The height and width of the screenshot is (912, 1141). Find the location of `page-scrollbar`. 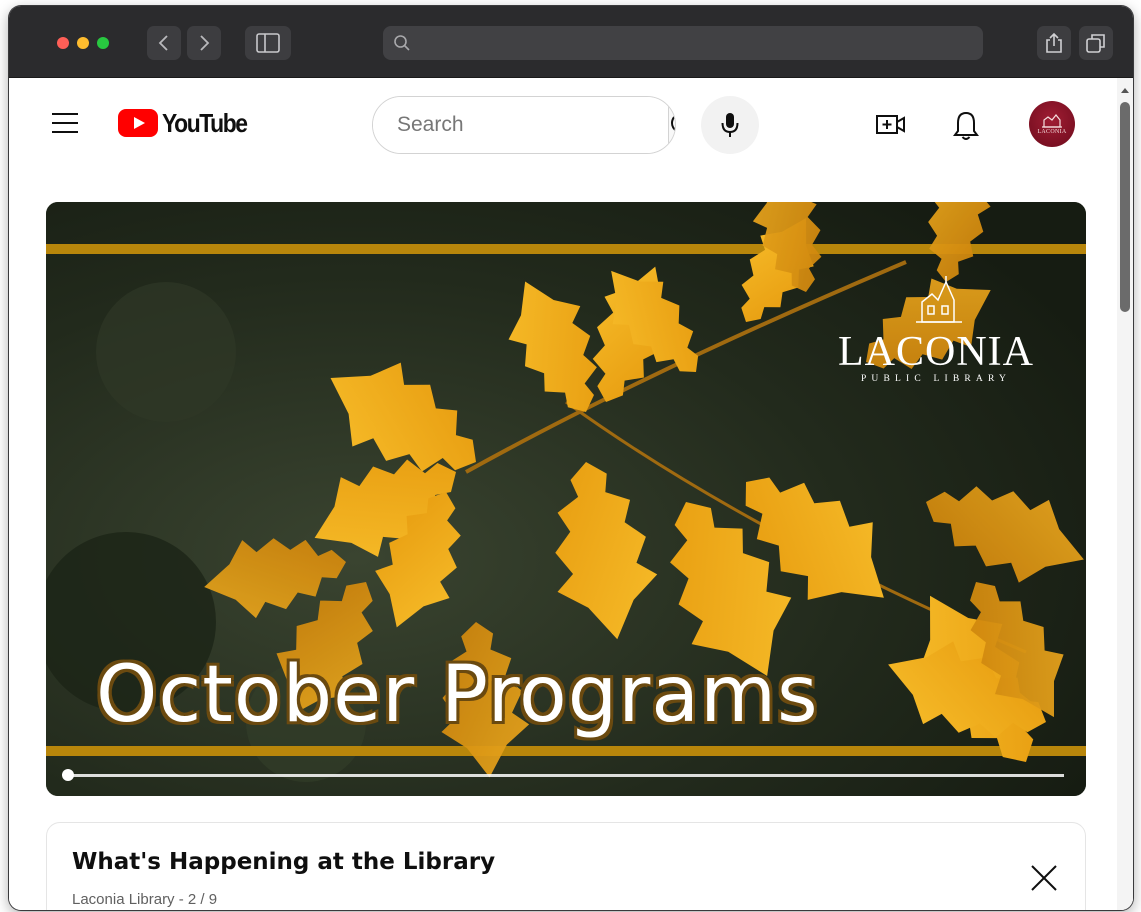

page-scrollbar is located at coordinates (1125, 494).